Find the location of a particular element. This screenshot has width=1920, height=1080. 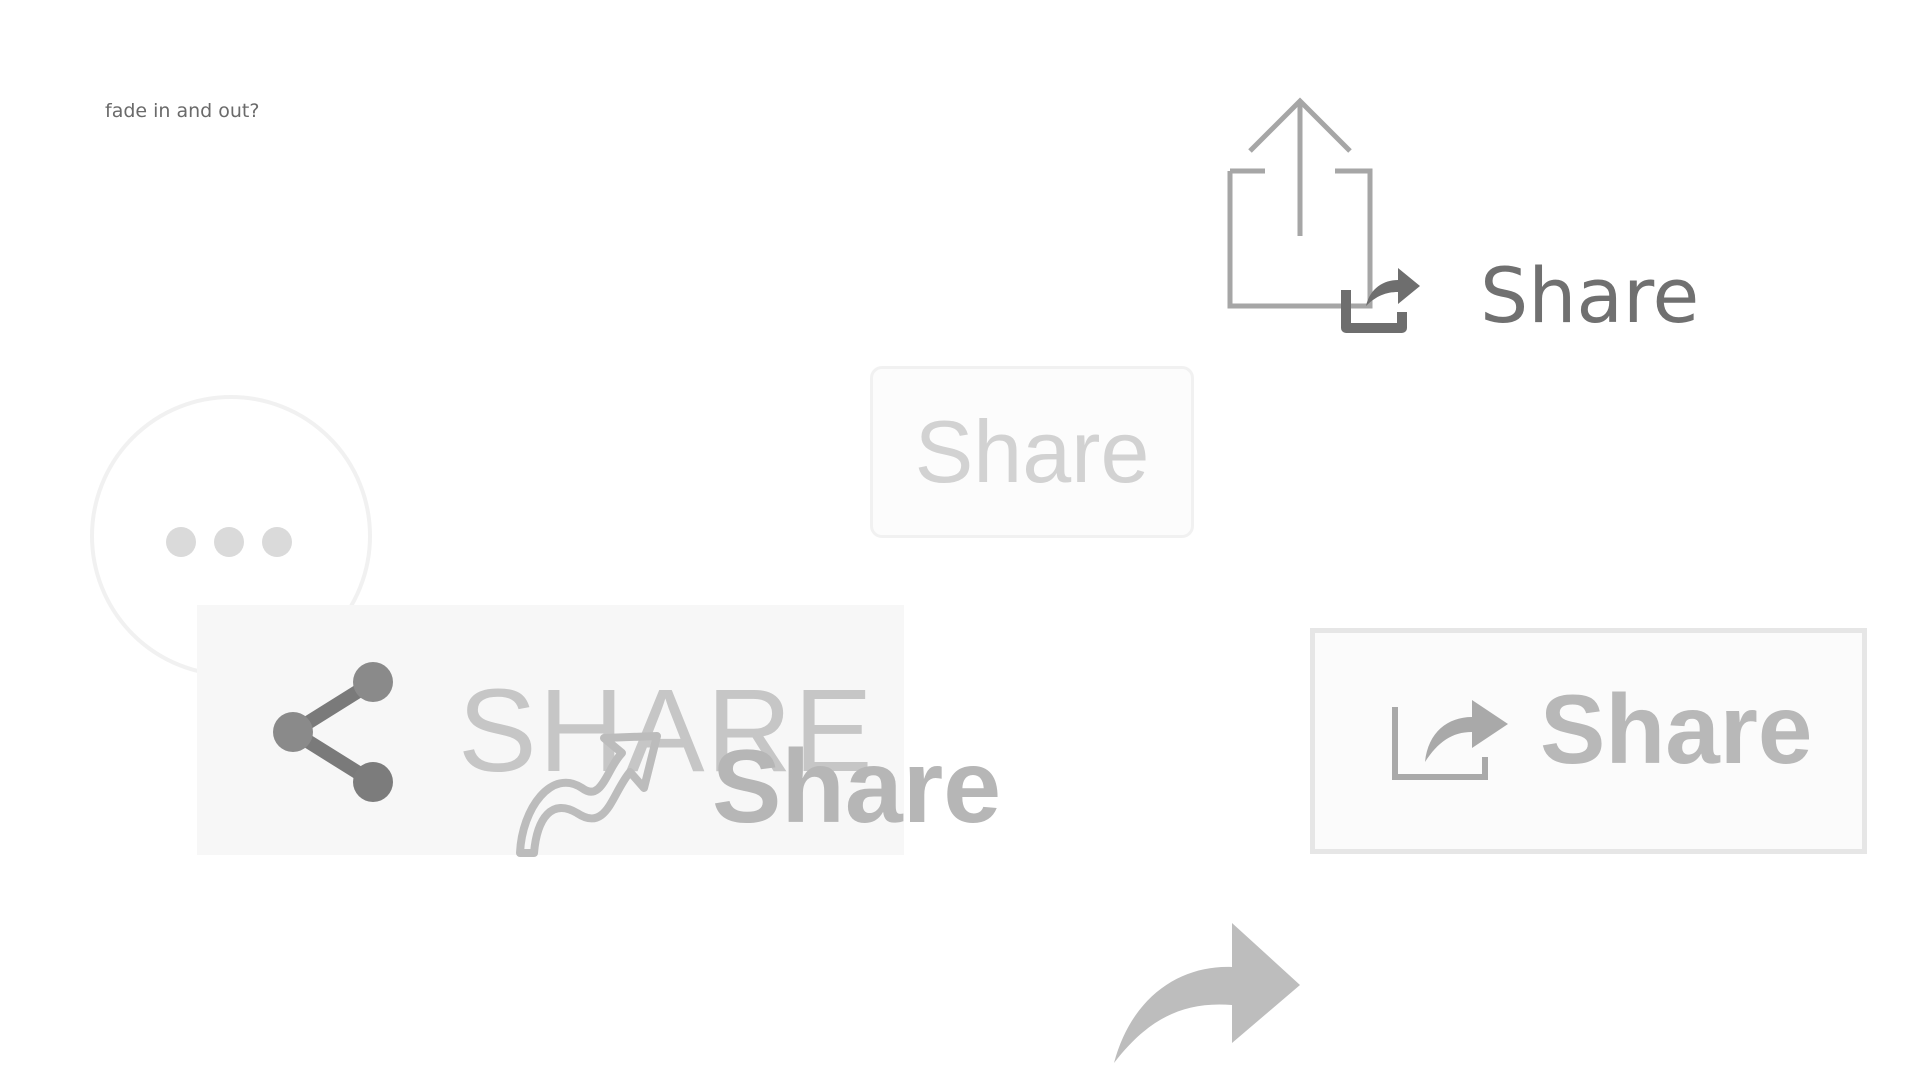

ghost-share-button: Share is located at coordinates (1032, 452).